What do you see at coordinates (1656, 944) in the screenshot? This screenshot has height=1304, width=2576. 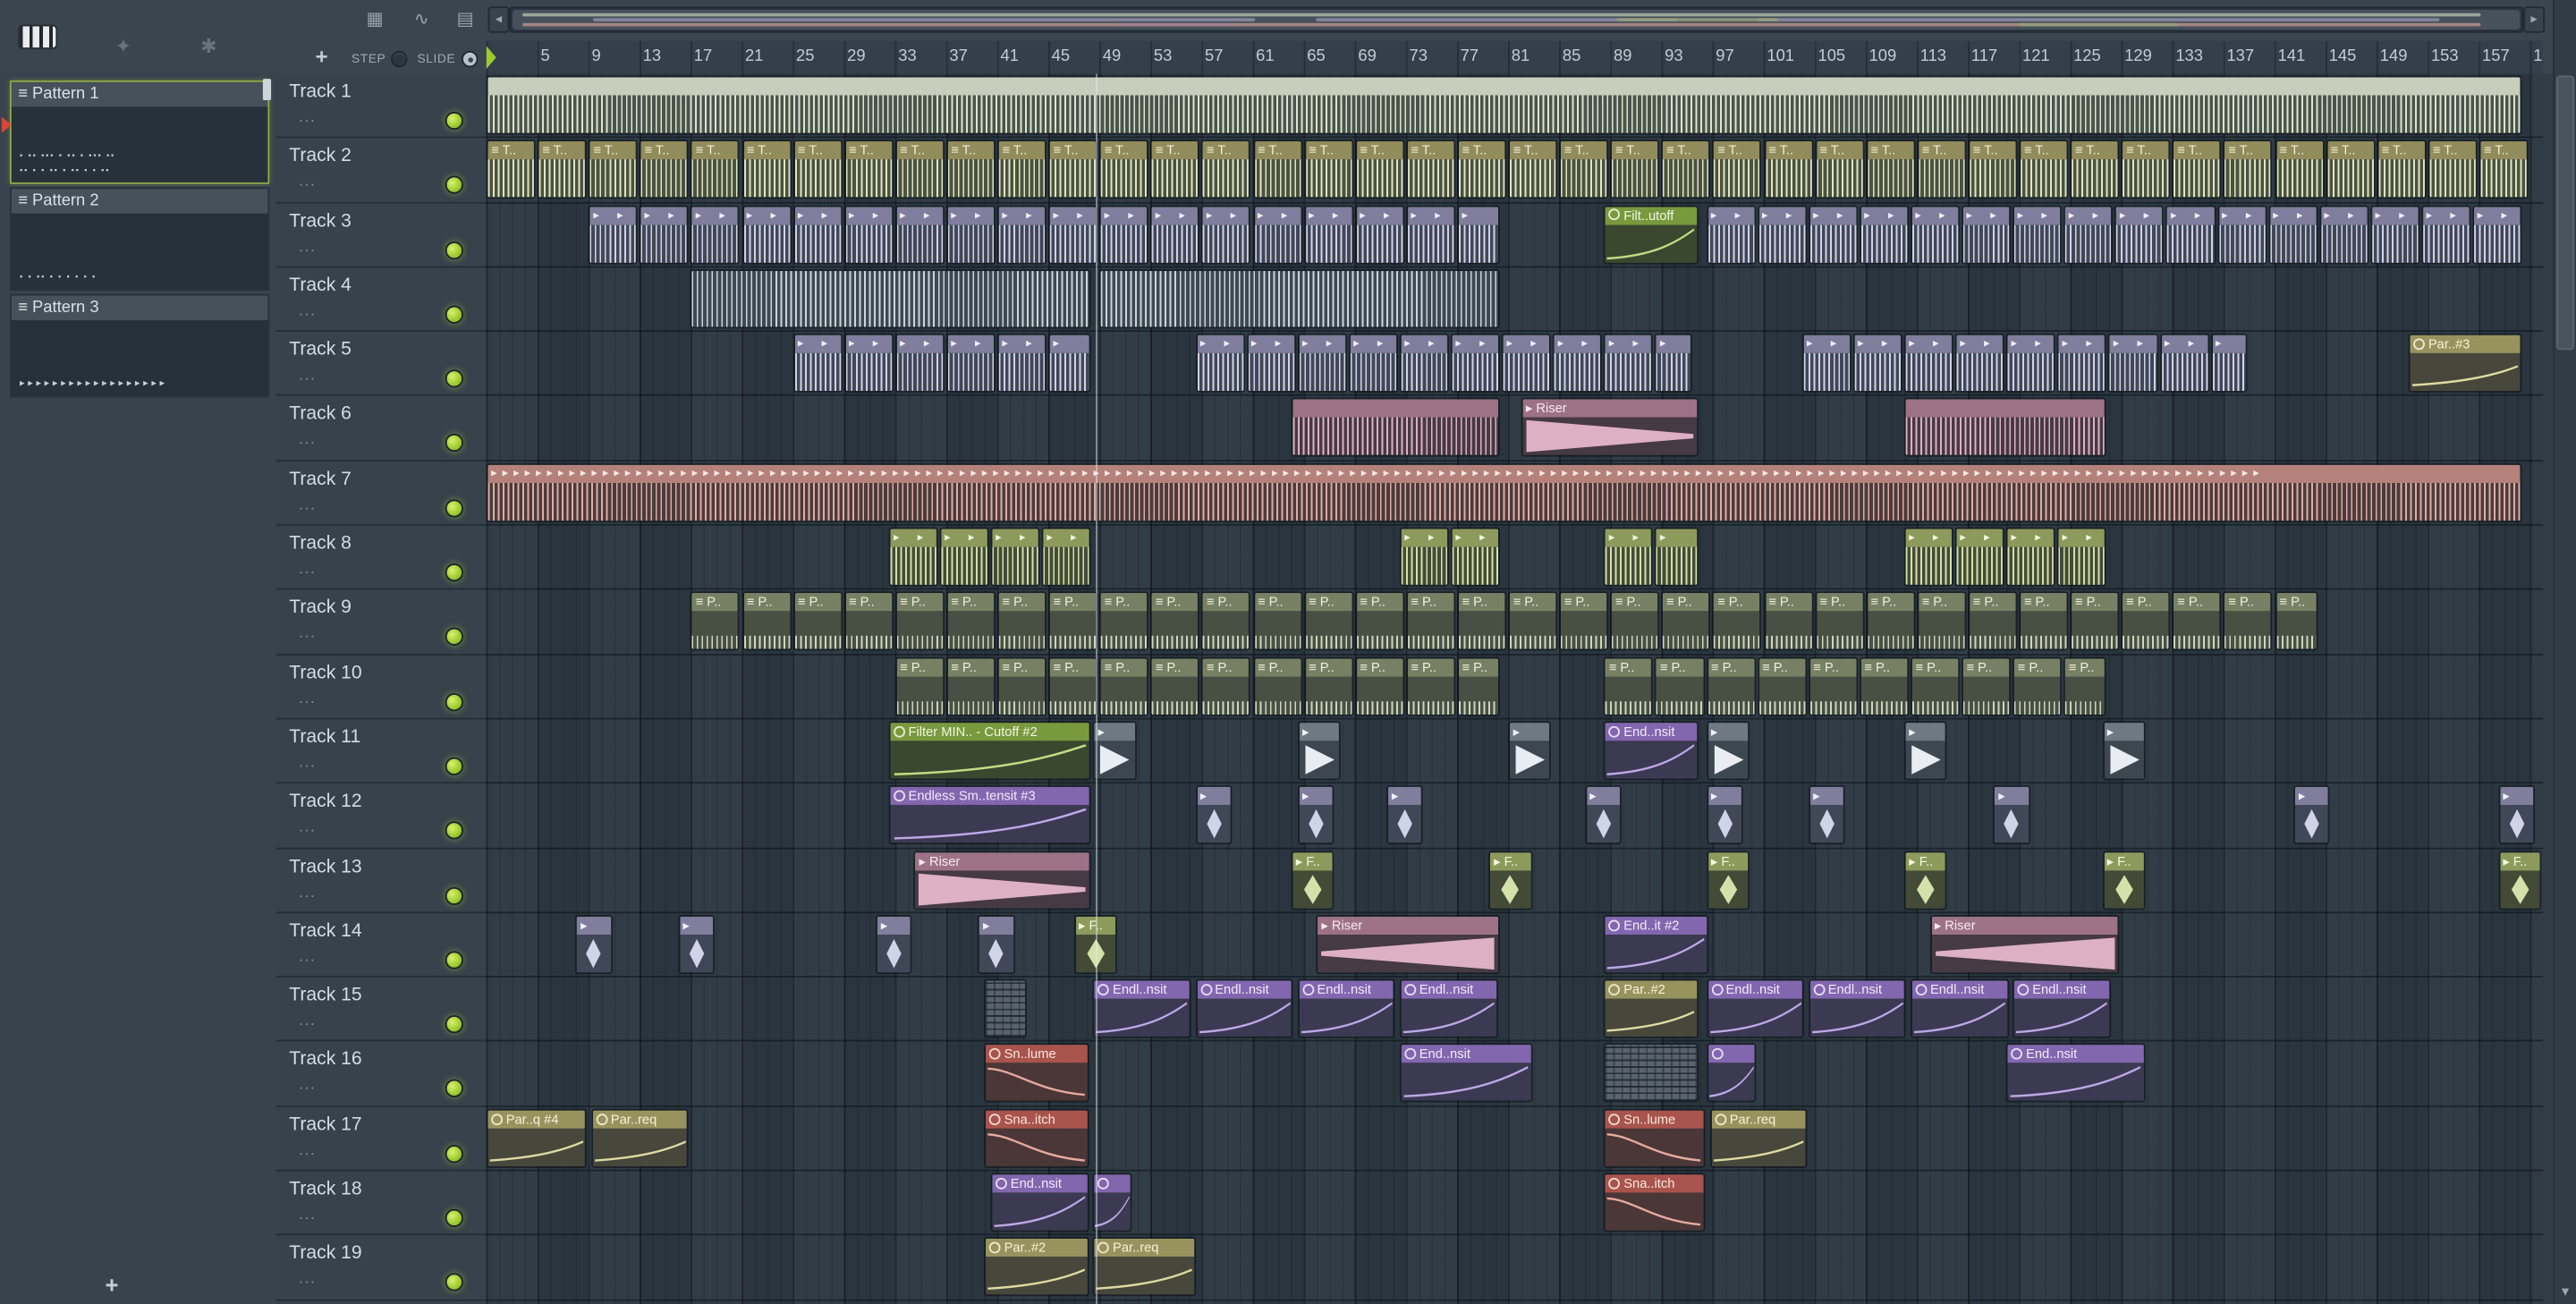 I see `clip-endit#2: End..it #2` at bounding box center [1656, 944].